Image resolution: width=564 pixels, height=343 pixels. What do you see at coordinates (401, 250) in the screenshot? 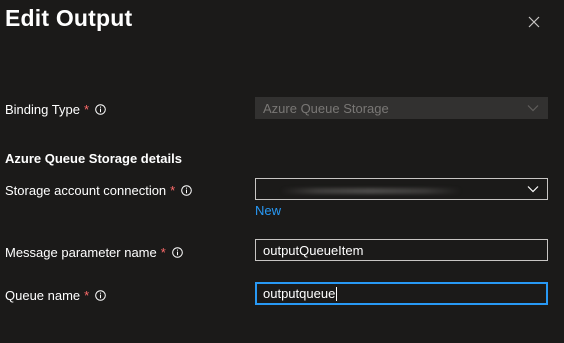
I see `message-param-input: outputQueueItem` at bounding box center [401, 250].